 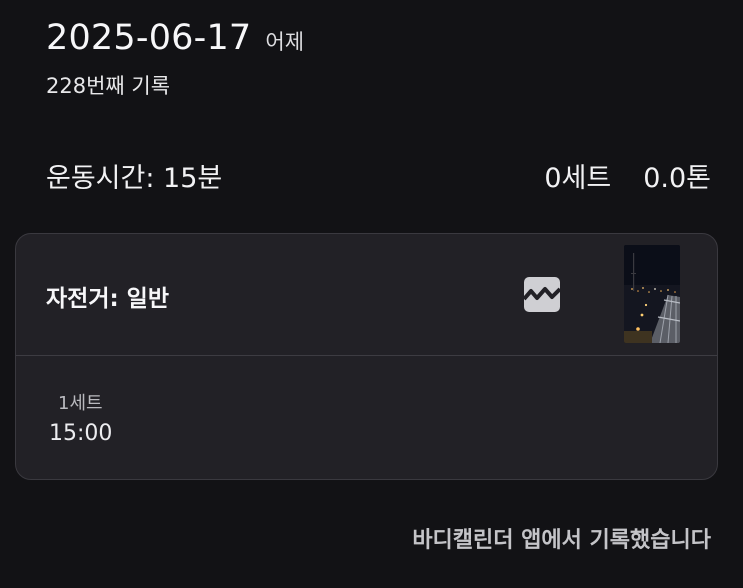 I want to click on set-entry: 1세트 15:00, so click(x=80, y=417).